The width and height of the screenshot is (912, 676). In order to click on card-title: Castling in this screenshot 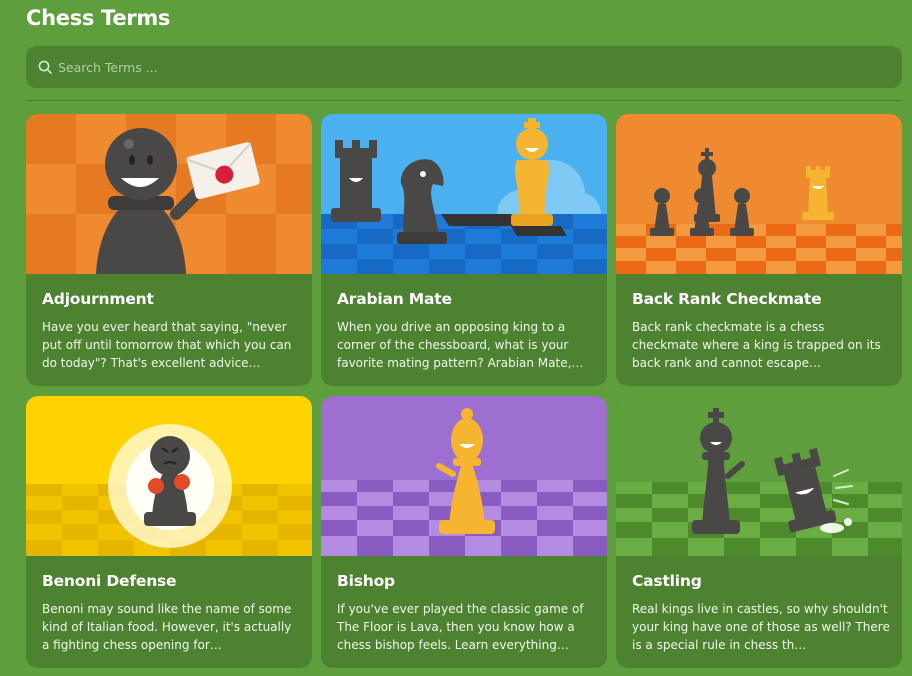, I will do `click(667, 581)`.